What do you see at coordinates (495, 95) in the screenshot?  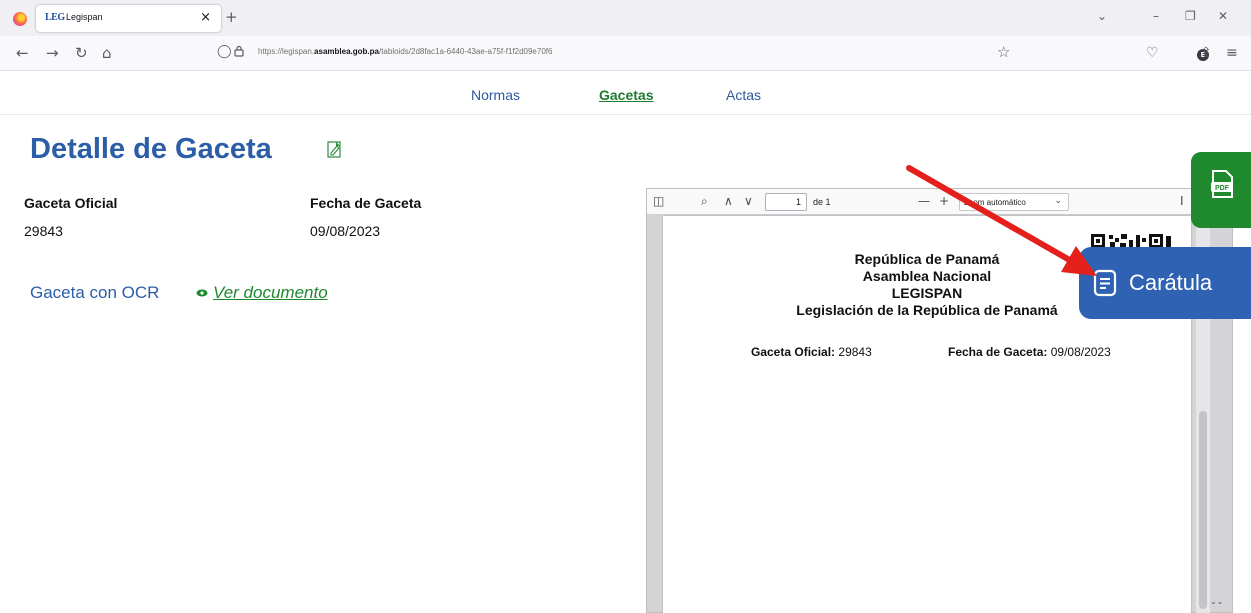 I see `nav-normas: Normas` at bounding box center [495, 95].